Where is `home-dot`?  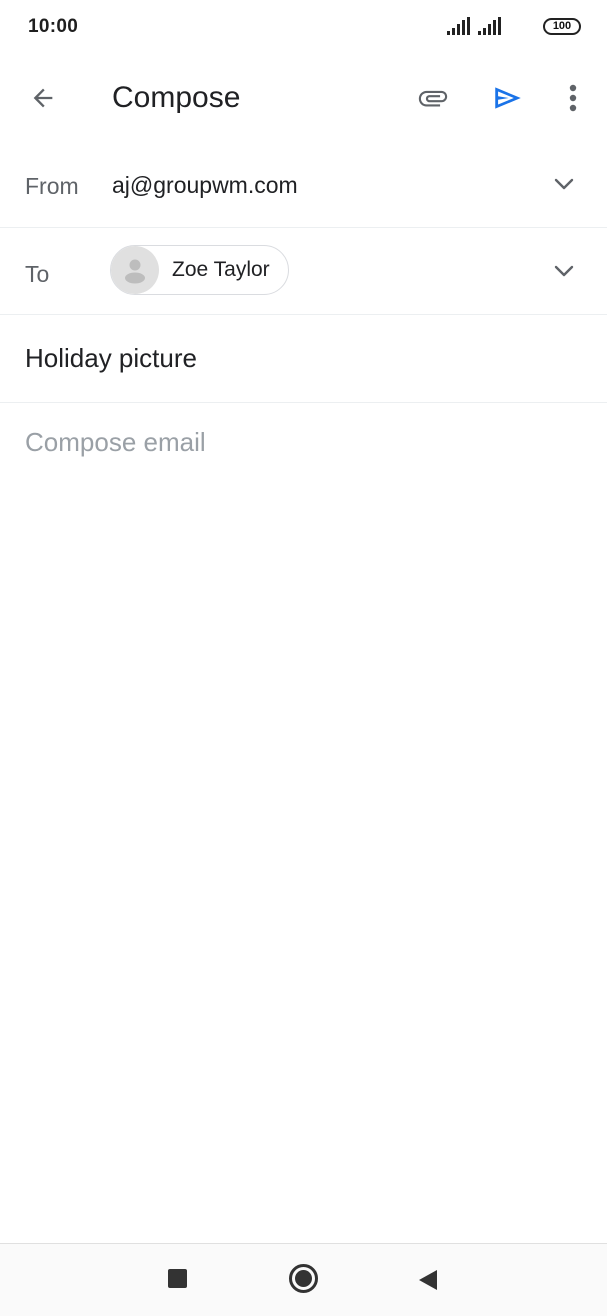 home-dot is located at coordinates (303, 1278).